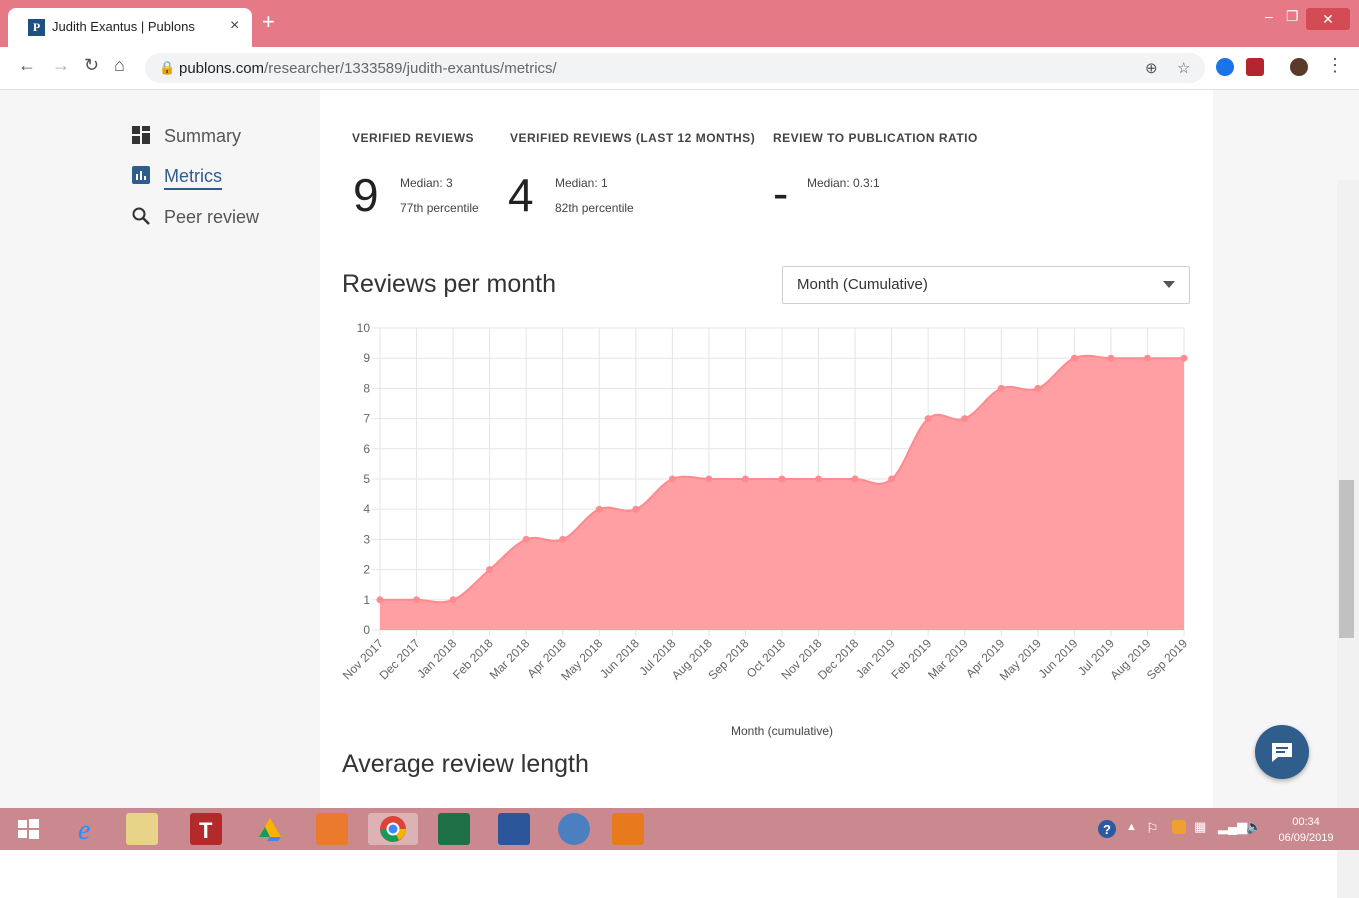 This screenshot has height=898, width=1359. What do you see at coordinates (1306, 822) in the screenshot?
I see `clock-time: 00:34` at bounding box center [1306, 822].